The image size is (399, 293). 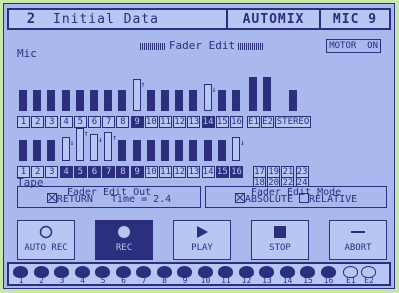 What do you see at coordinates (287, 280) in the screenshot?
I see `knob-label-14: 14` at bounding box center [287, 280].